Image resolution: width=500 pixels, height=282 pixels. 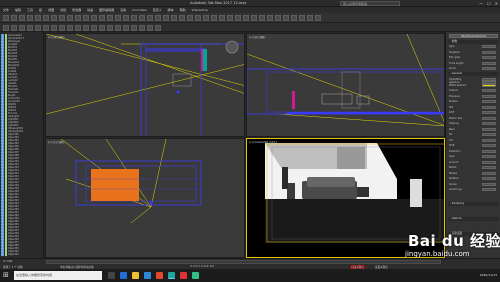 What do you see at coordinates (473, 36) in the screenshot?
I see `camera-type-button: VRayPhysicalCamera` at bounding box center [473, 36].